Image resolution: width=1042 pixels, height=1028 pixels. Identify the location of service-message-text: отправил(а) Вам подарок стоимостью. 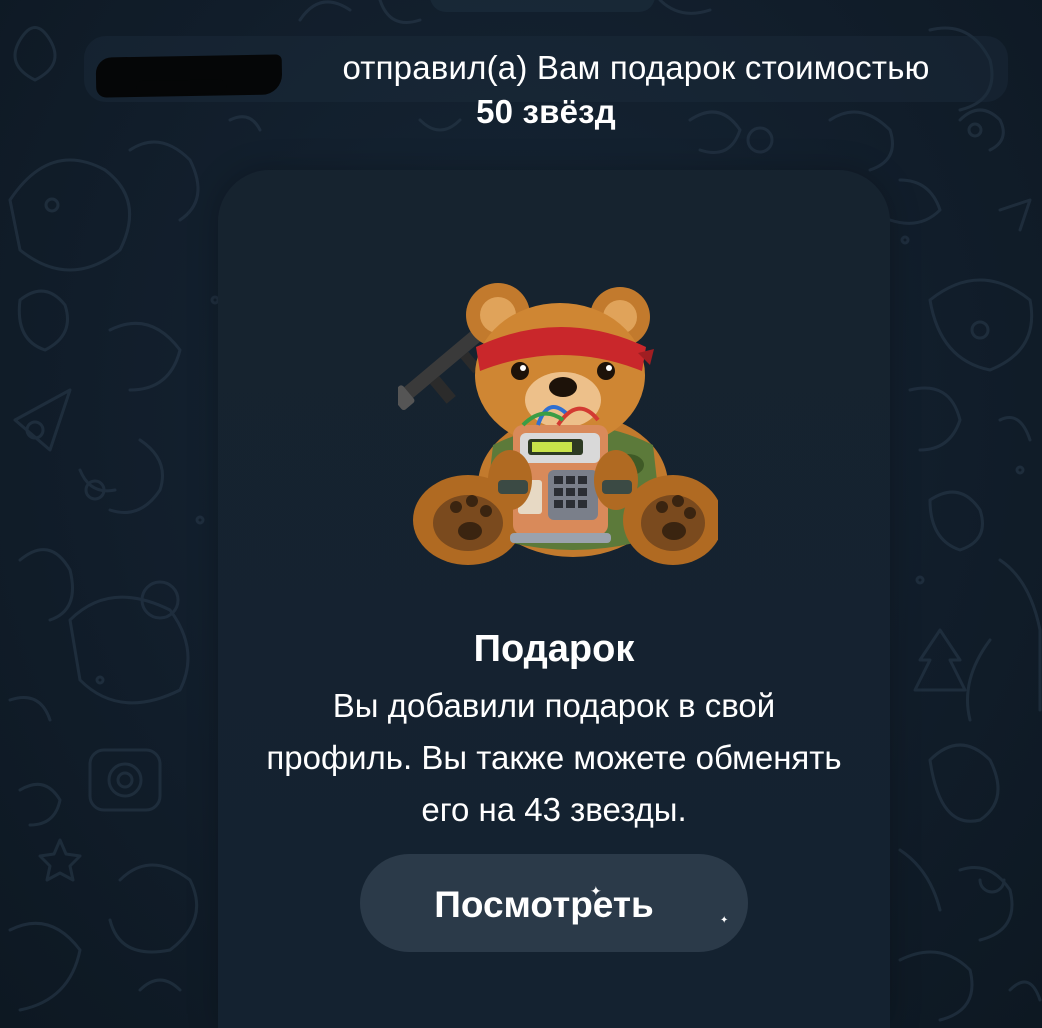
(636, 67).